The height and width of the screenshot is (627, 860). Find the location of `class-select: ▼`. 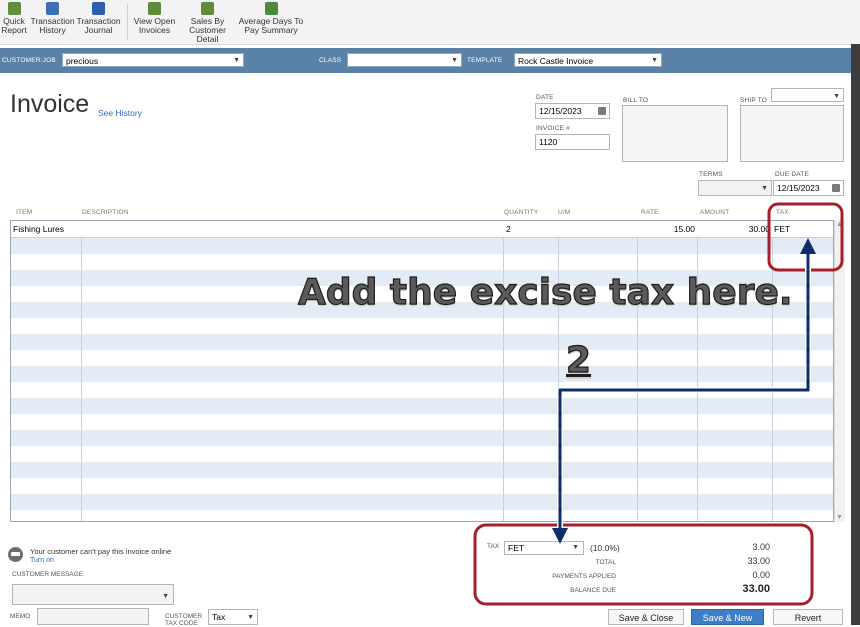

class-select: ▼ is located at coordinates (404, 60).